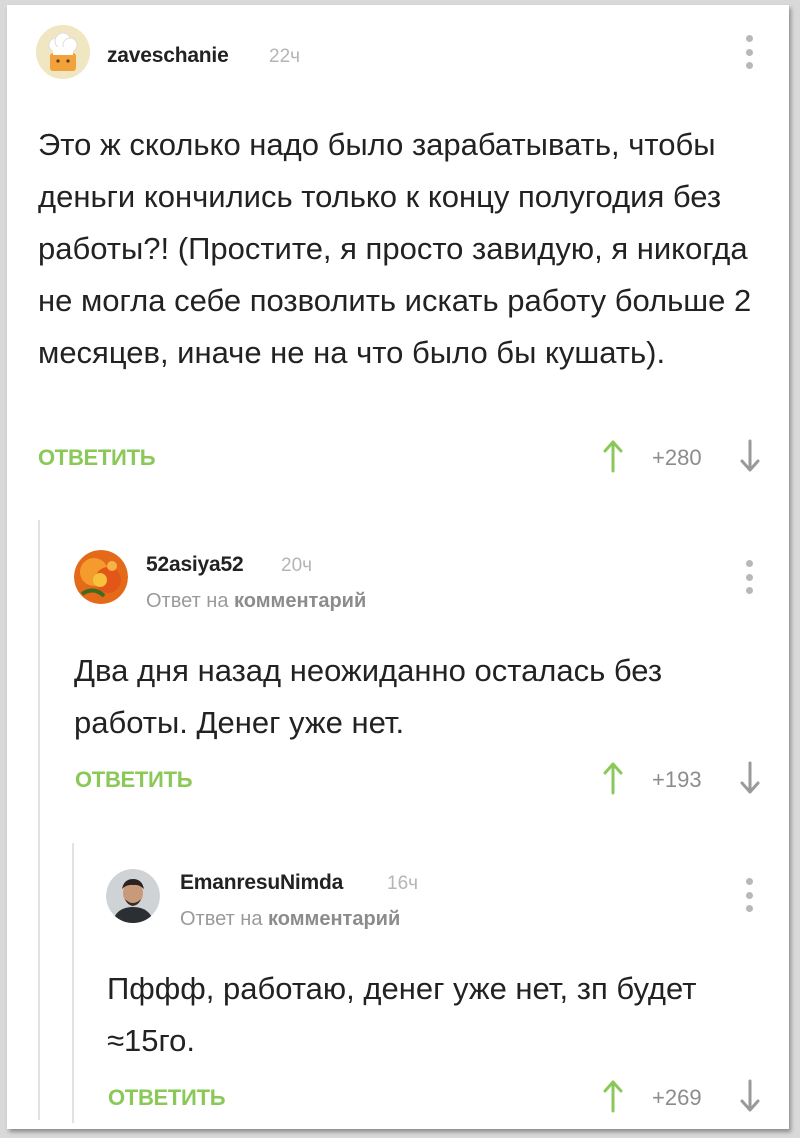 This screenshot has height=1138, width=800. I want to click on reply-button: ОТВЕТИТЬ, so click(167, 1098).